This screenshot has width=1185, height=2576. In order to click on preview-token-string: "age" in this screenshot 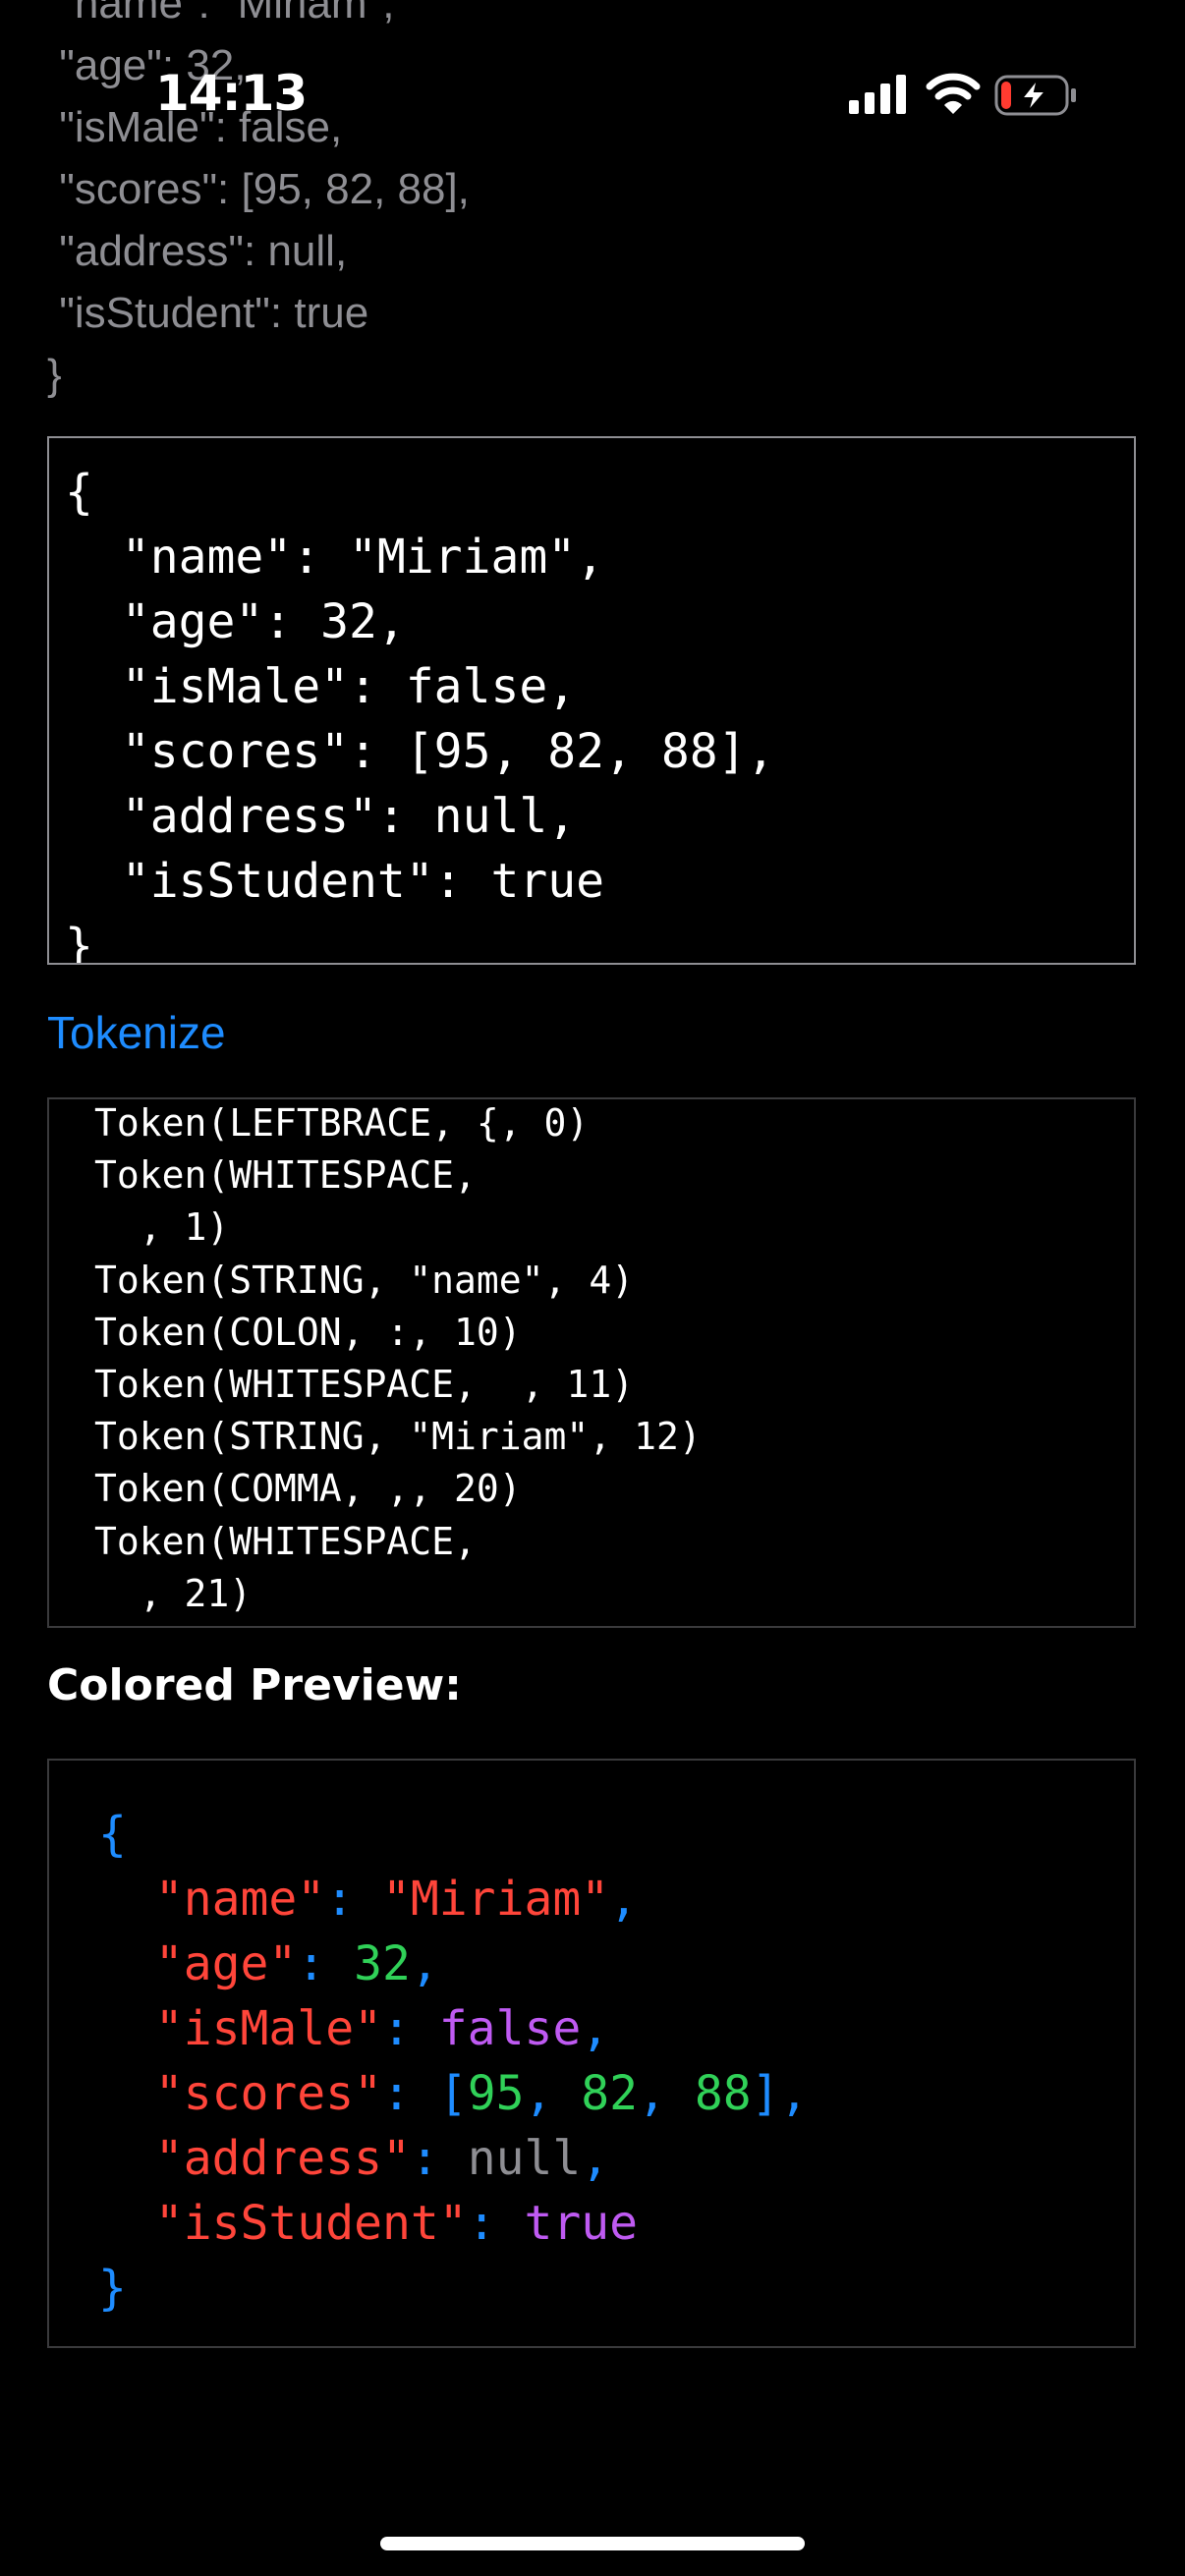, I will do `click(226, 1963)`.